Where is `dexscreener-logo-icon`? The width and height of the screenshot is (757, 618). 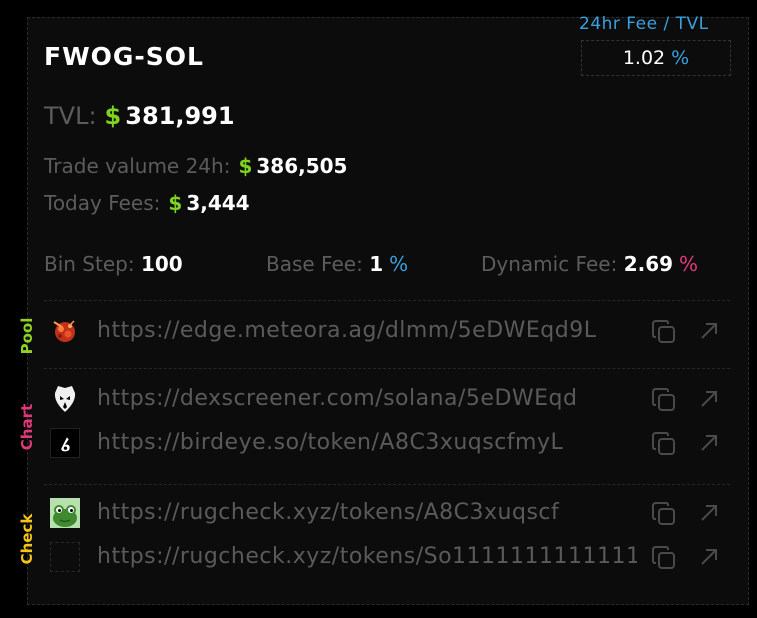 dexscreener-logo-icon is located at coordinates (65, 399).